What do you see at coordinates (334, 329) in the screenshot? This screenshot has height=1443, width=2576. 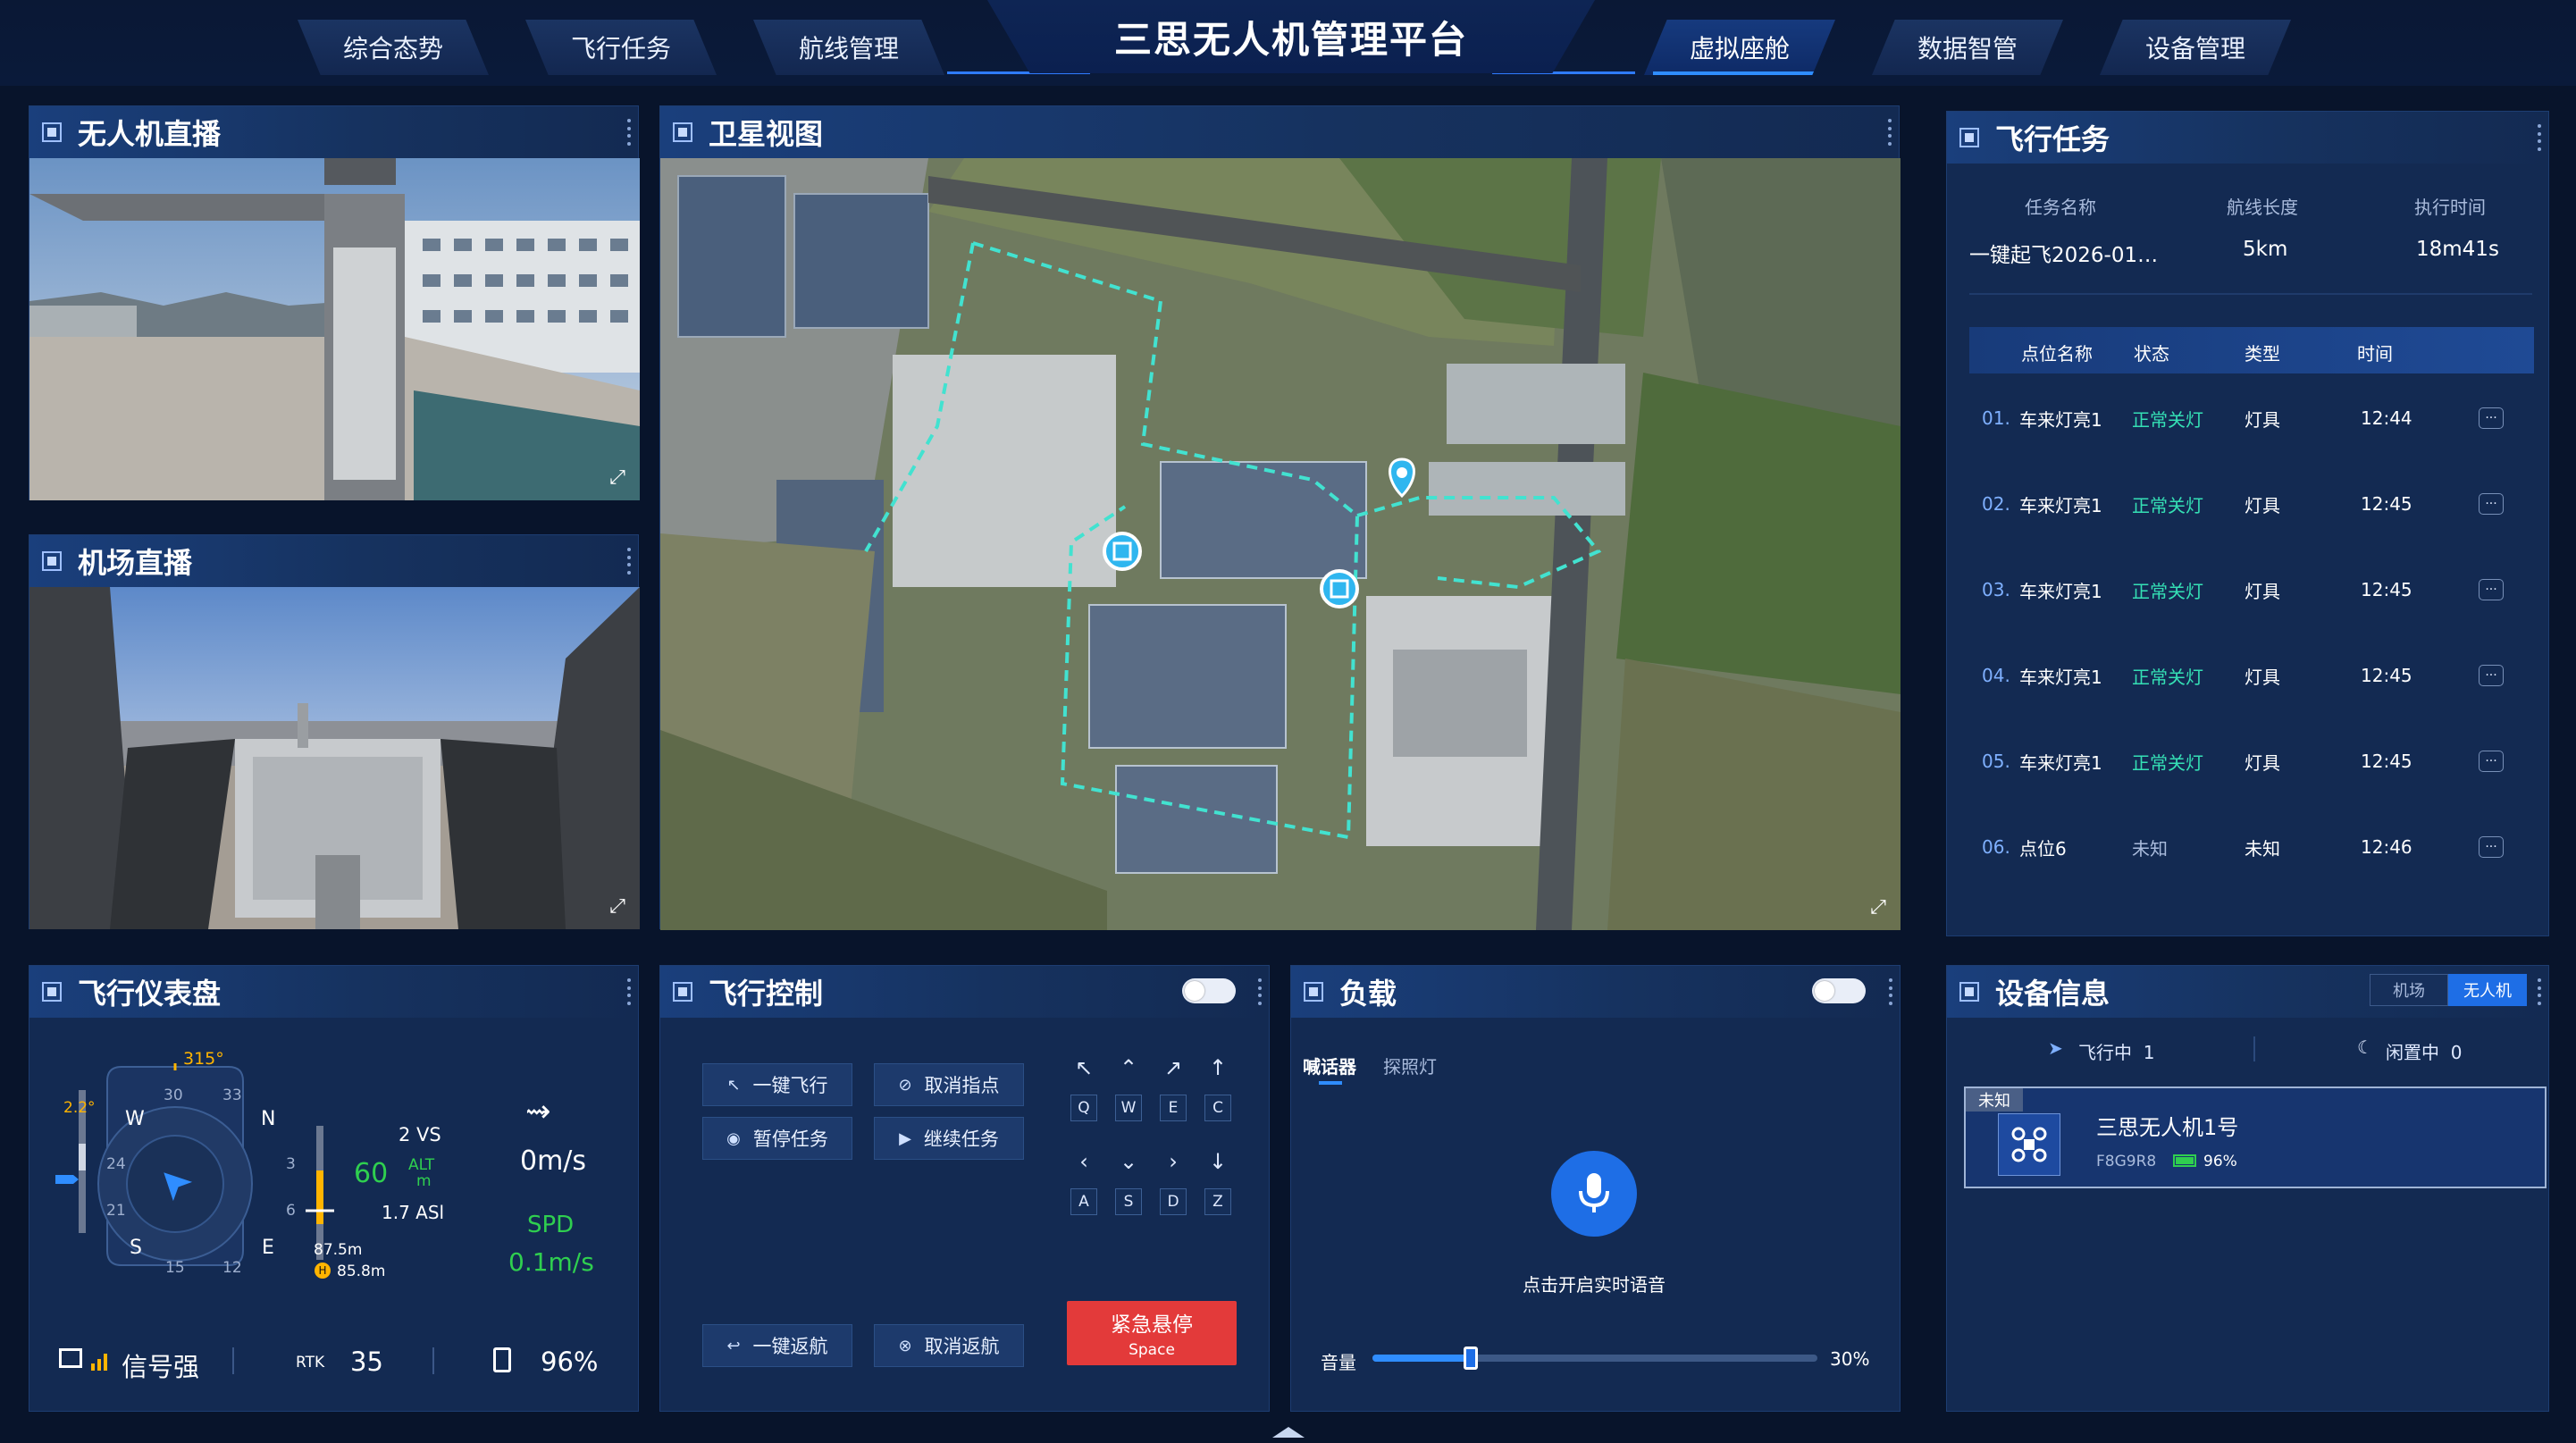 I see `uav-video-feed: ⤢` at bounding box center [334, 329].